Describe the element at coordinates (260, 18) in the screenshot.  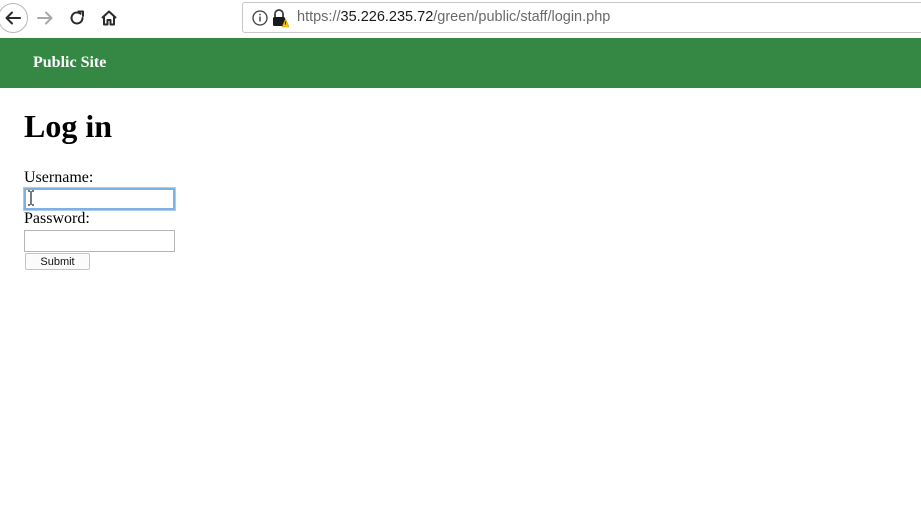
I see `info-icon` at that location.